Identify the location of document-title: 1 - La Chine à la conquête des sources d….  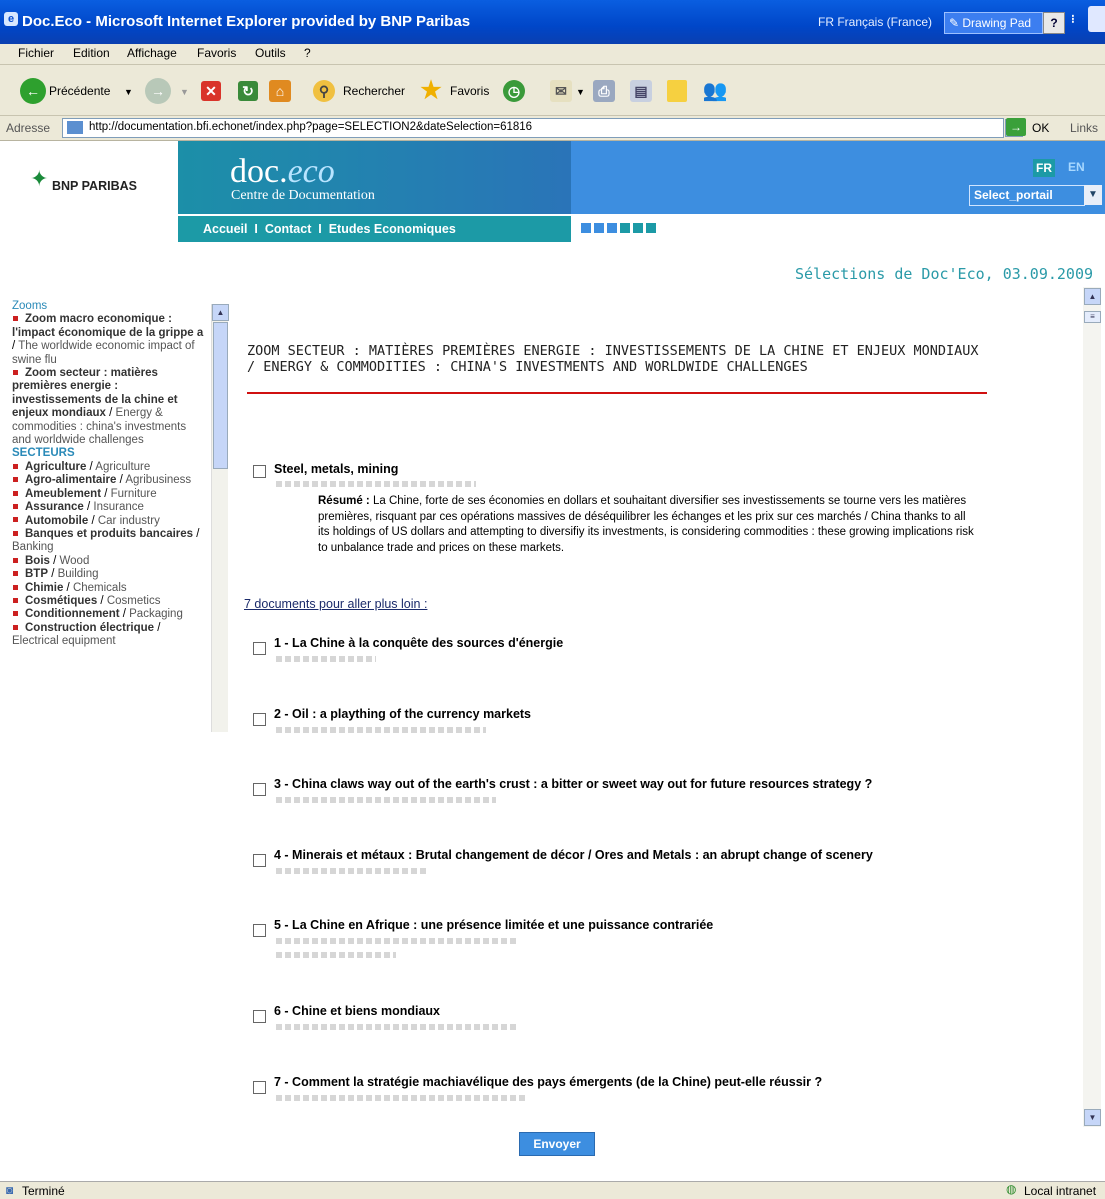
(418, 643).